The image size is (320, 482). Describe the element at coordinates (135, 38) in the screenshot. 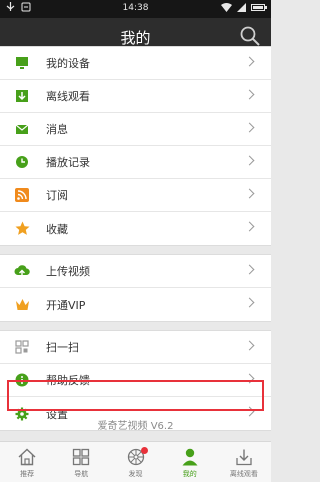

I see `page-title: 我的` at that location.